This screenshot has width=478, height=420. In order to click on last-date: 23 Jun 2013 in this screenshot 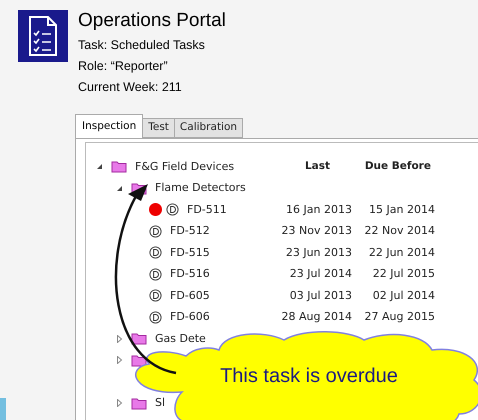, I will do `click(318, 252)`.